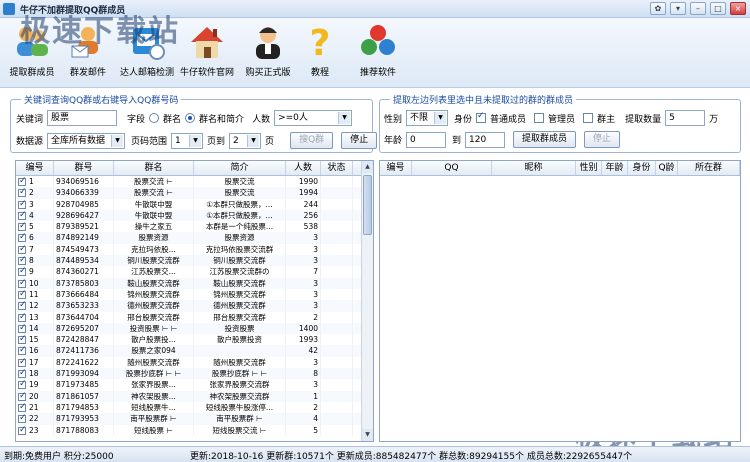 Image resolution: width=750 pixels, height=462 pixels. Describe the element at coordinates (658, 8) in the screenshot. I see `skin-icon: ✿` at that location.